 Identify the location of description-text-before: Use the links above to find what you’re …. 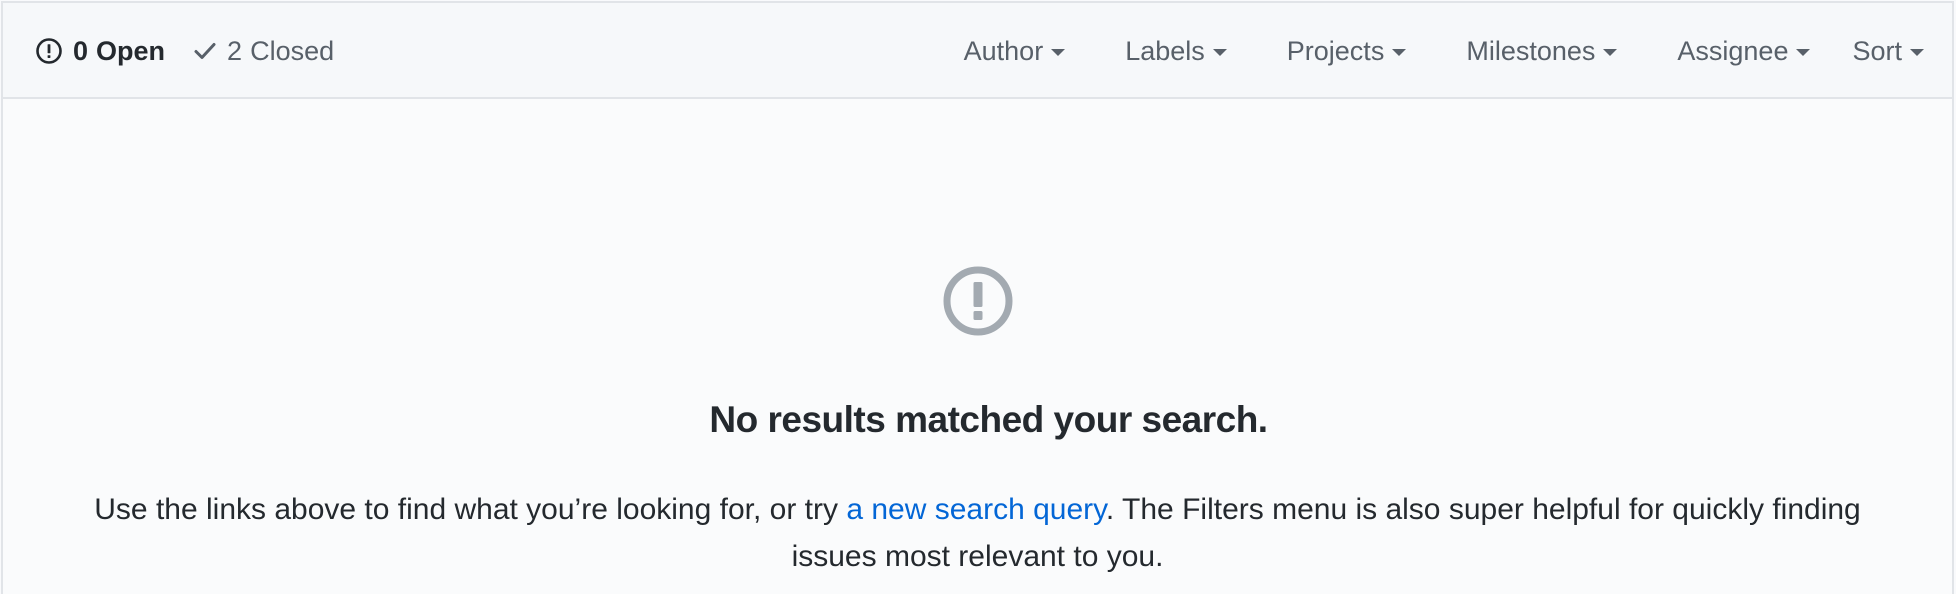
(470, 509).